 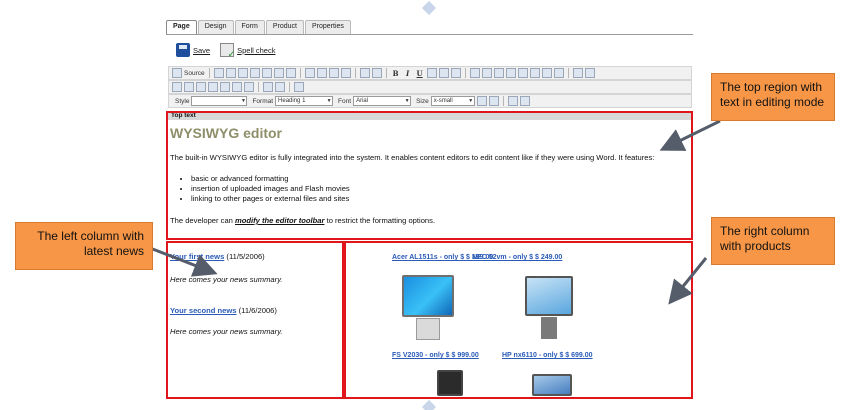 What do you see at coordinates (420, 73) in the screenshot?
I see `underline-icon: U` at bounding box center [420, 73].